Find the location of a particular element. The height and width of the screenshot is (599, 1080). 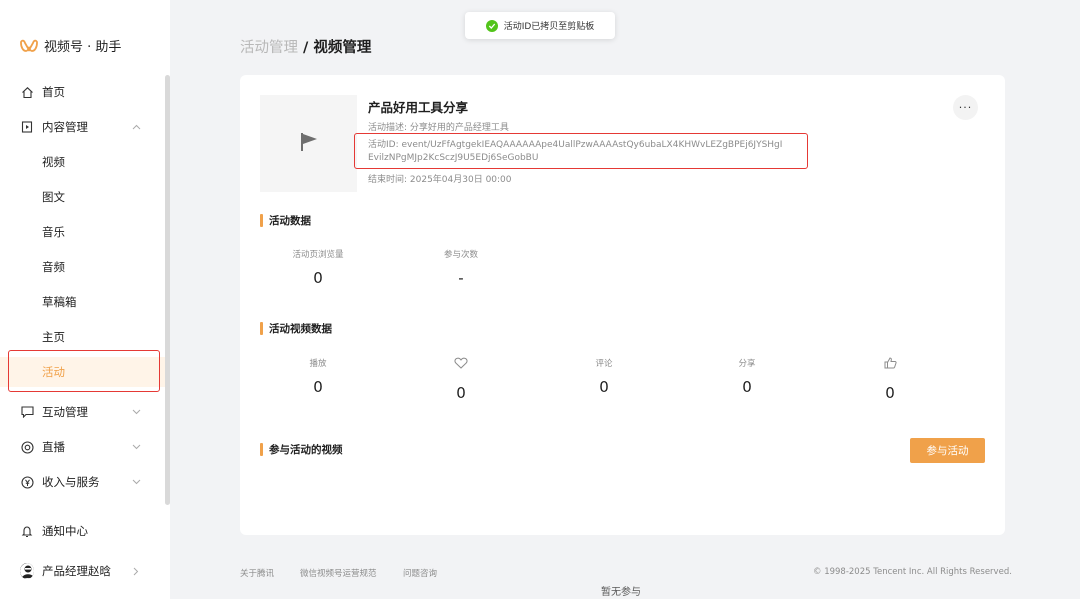

nav-live-label: 直播 is located at coordinates (53, 447).